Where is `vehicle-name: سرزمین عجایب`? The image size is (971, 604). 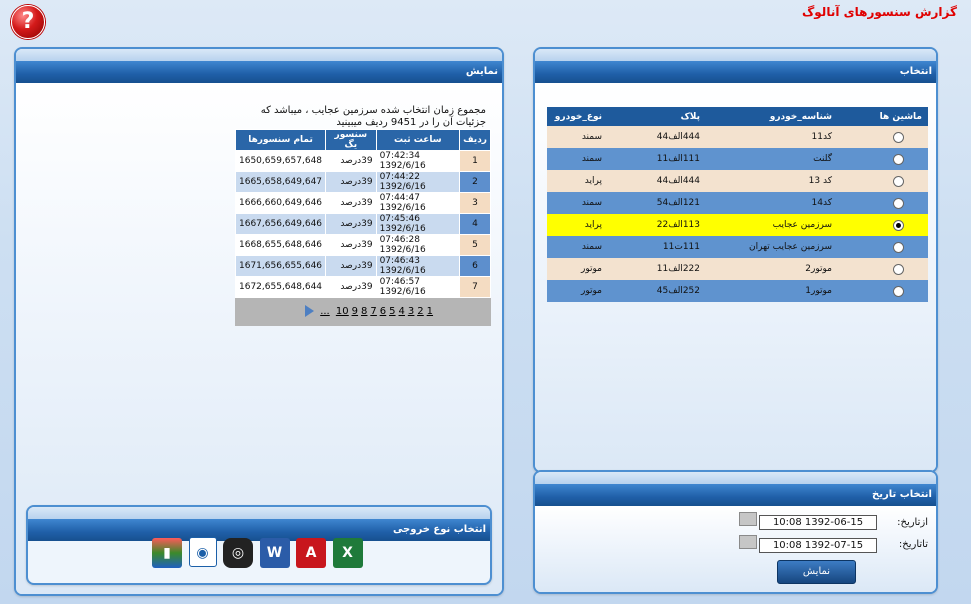 vehicle-name: سرزمین عجایب is located at coordinates (772, 225).